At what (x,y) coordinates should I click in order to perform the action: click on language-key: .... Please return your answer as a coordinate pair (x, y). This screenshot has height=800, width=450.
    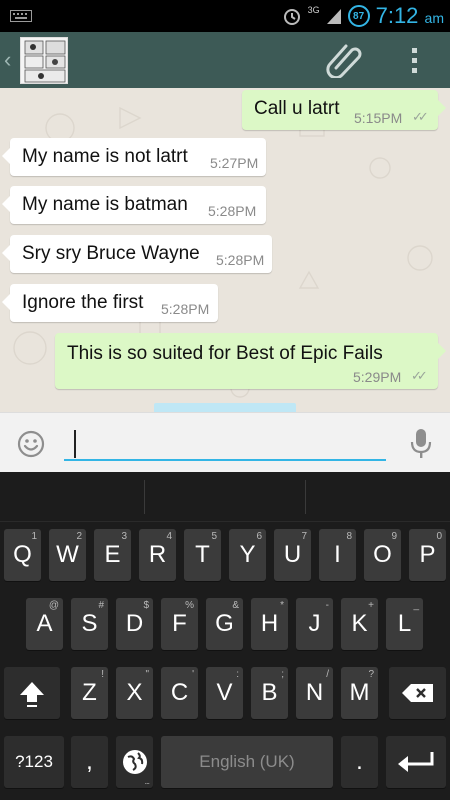
    Looking at the image, I should click on (134, 762).